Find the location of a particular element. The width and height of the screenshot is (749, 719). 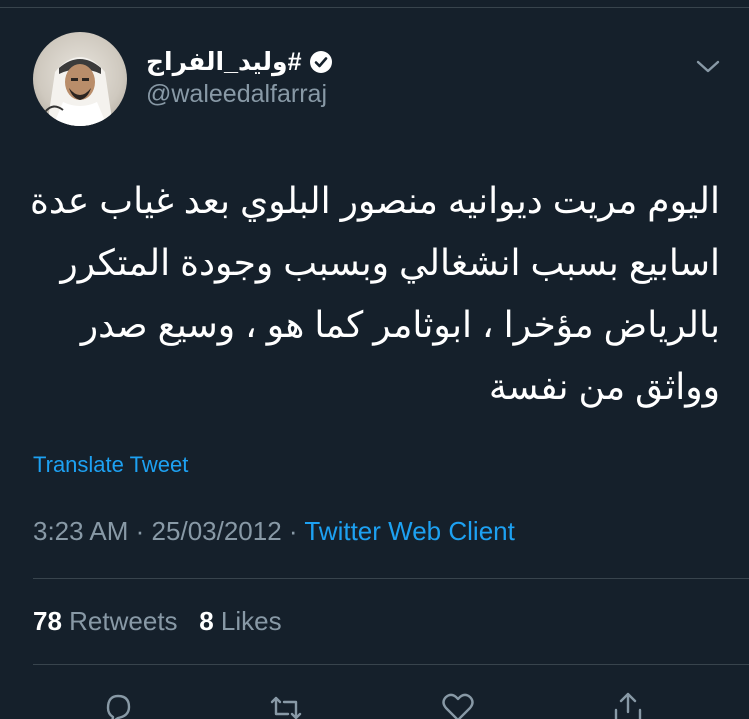

tweet-line: وواثق من نفسة is located at coordinates (604, 386).